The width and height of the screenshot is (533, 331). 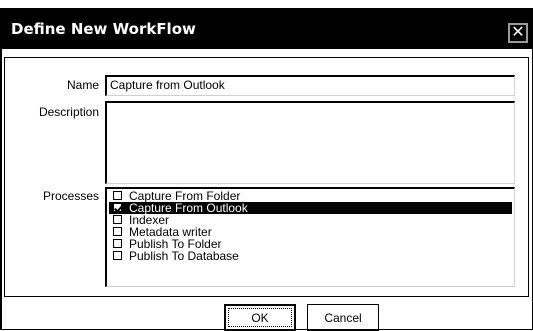 What do you see at coordinates (518, 33) in the screenshot?
I see `close-icon: ✕` at bounding box center [518, 33].